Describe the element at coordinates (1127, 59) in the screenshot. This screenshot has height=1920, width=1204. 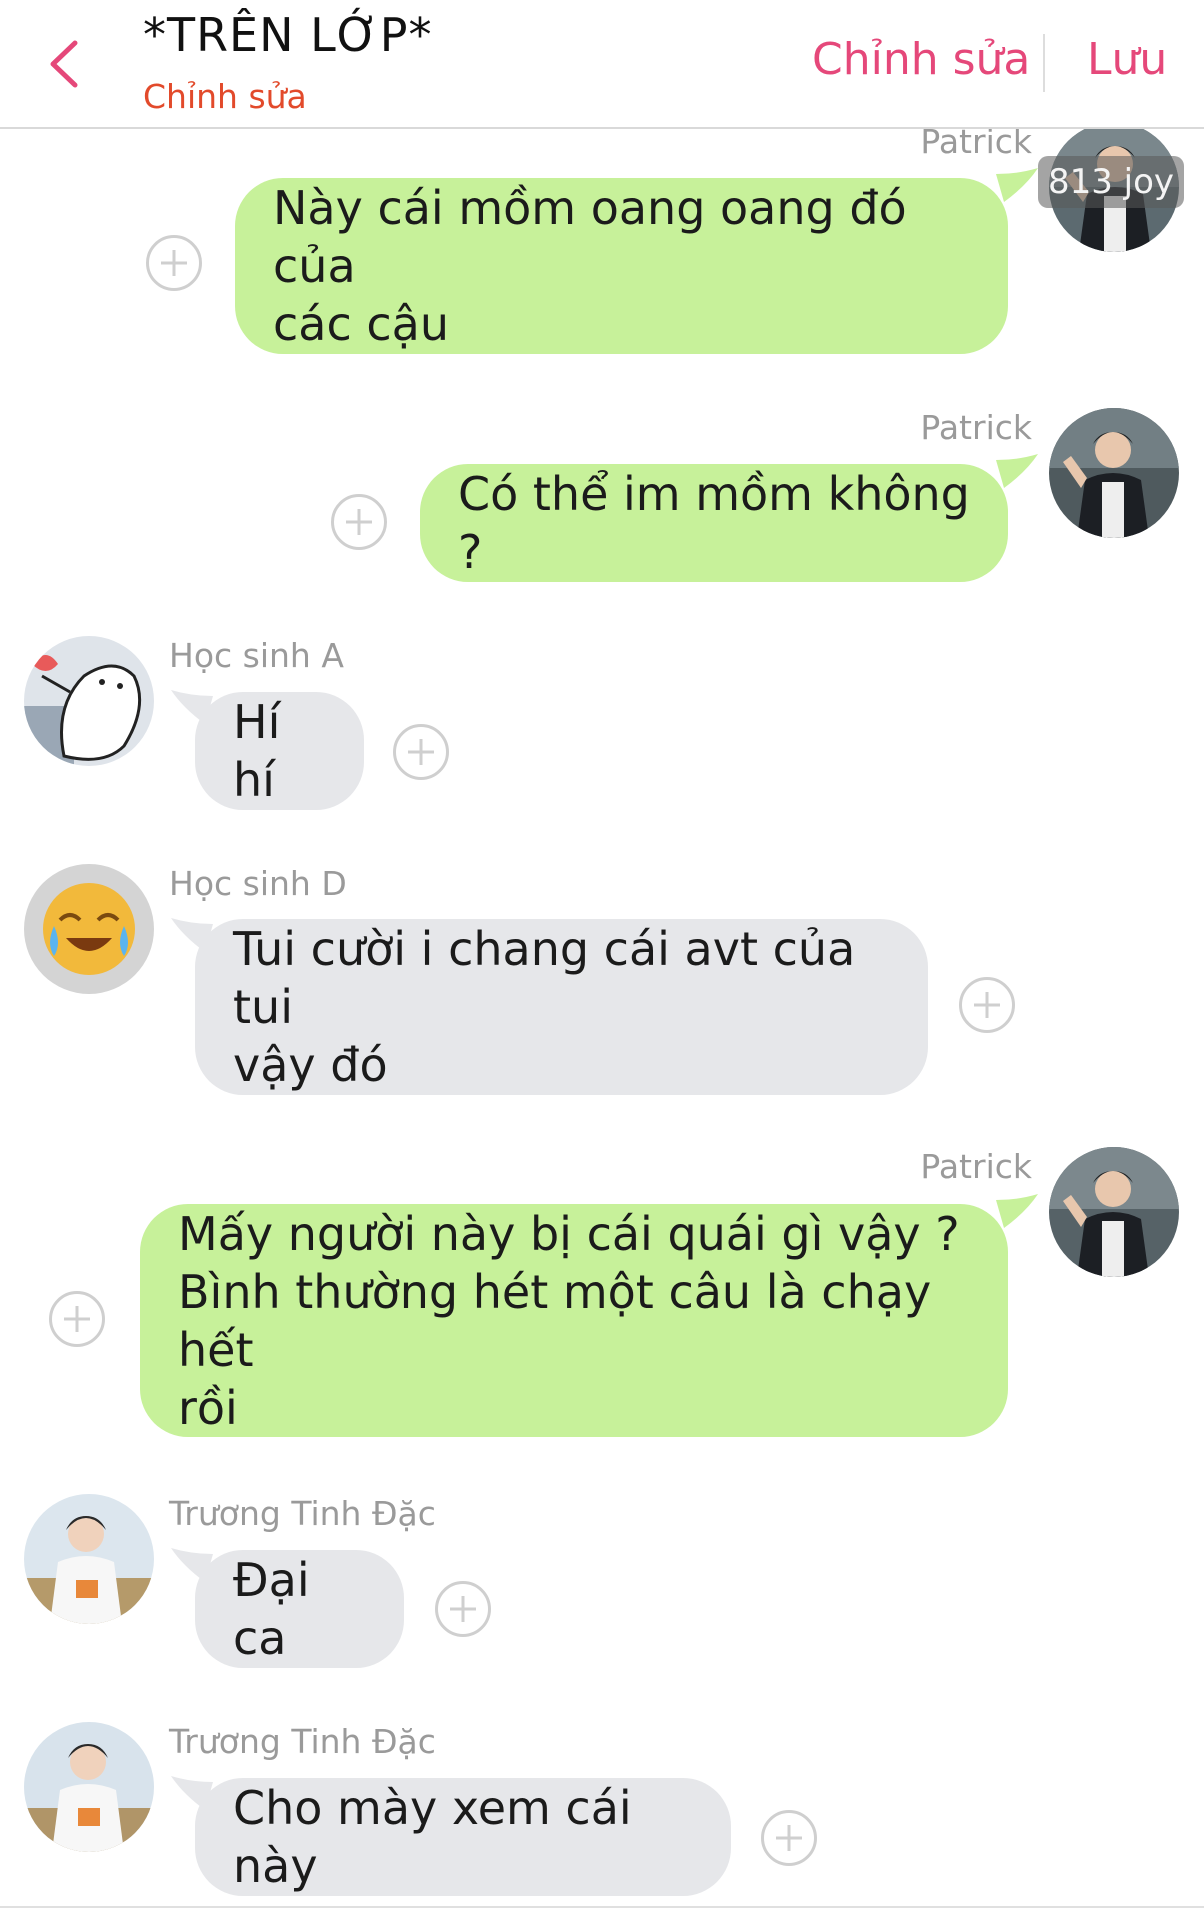
I see `save-button: Lưu` at that location.